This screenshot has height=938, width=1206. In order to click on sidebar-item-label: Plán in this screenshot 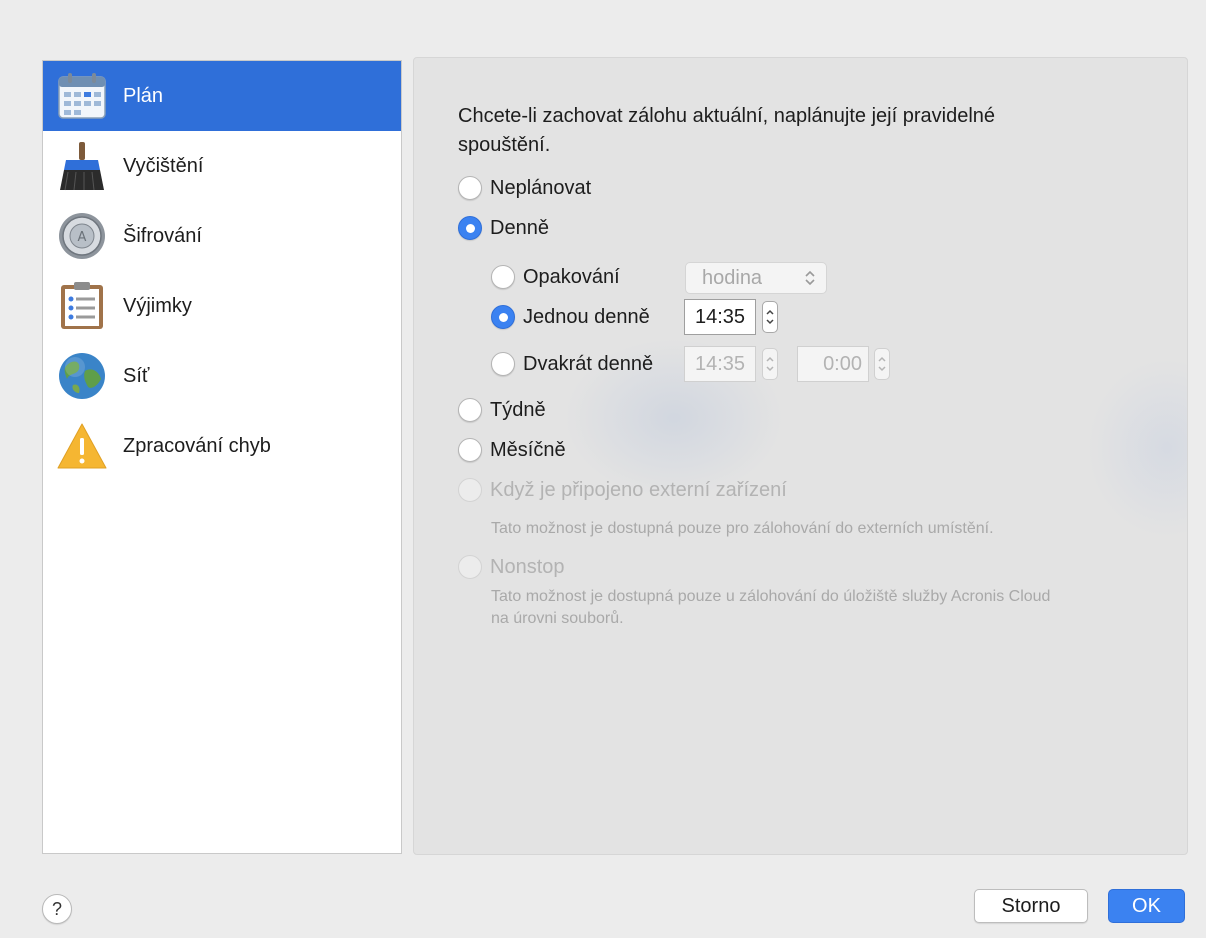, I will do `click(143, 95)`.